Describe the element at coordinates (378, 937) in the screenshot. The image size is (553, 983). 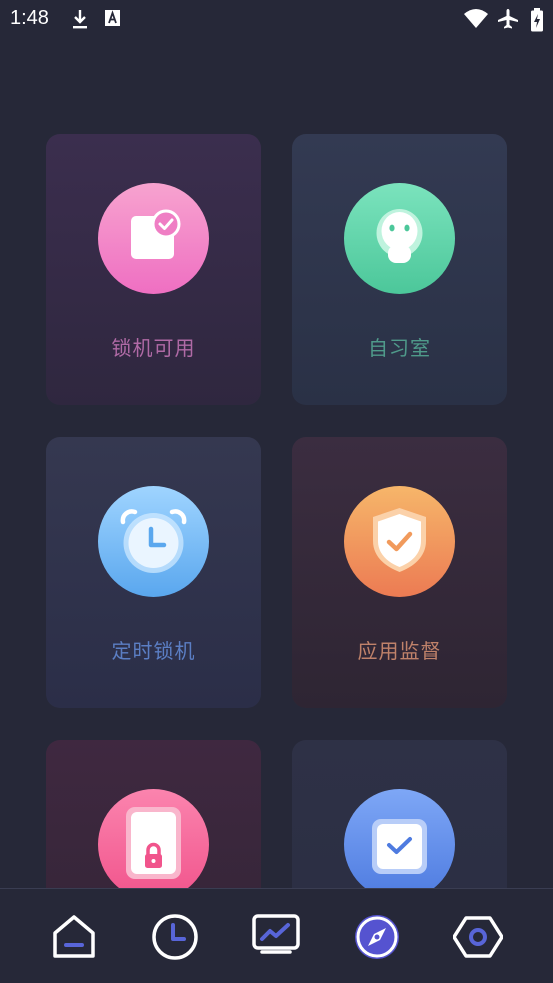
I see `compass-icon` at that location.